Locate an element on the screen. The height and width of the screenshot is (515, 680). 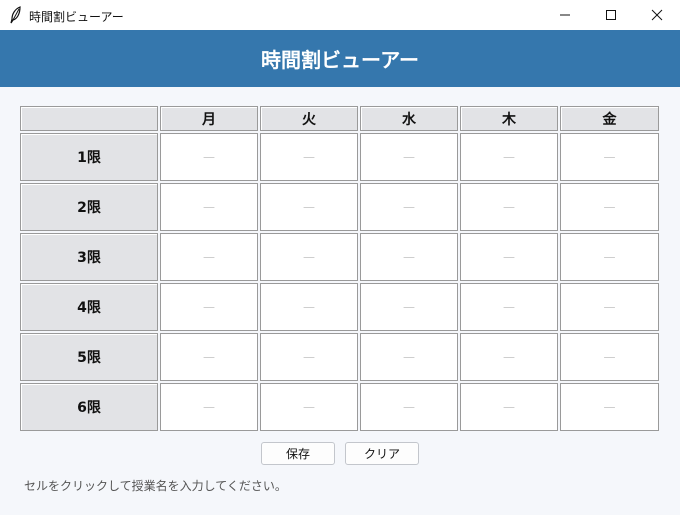
period-header: 5限 is located at coordinates (89, 357).